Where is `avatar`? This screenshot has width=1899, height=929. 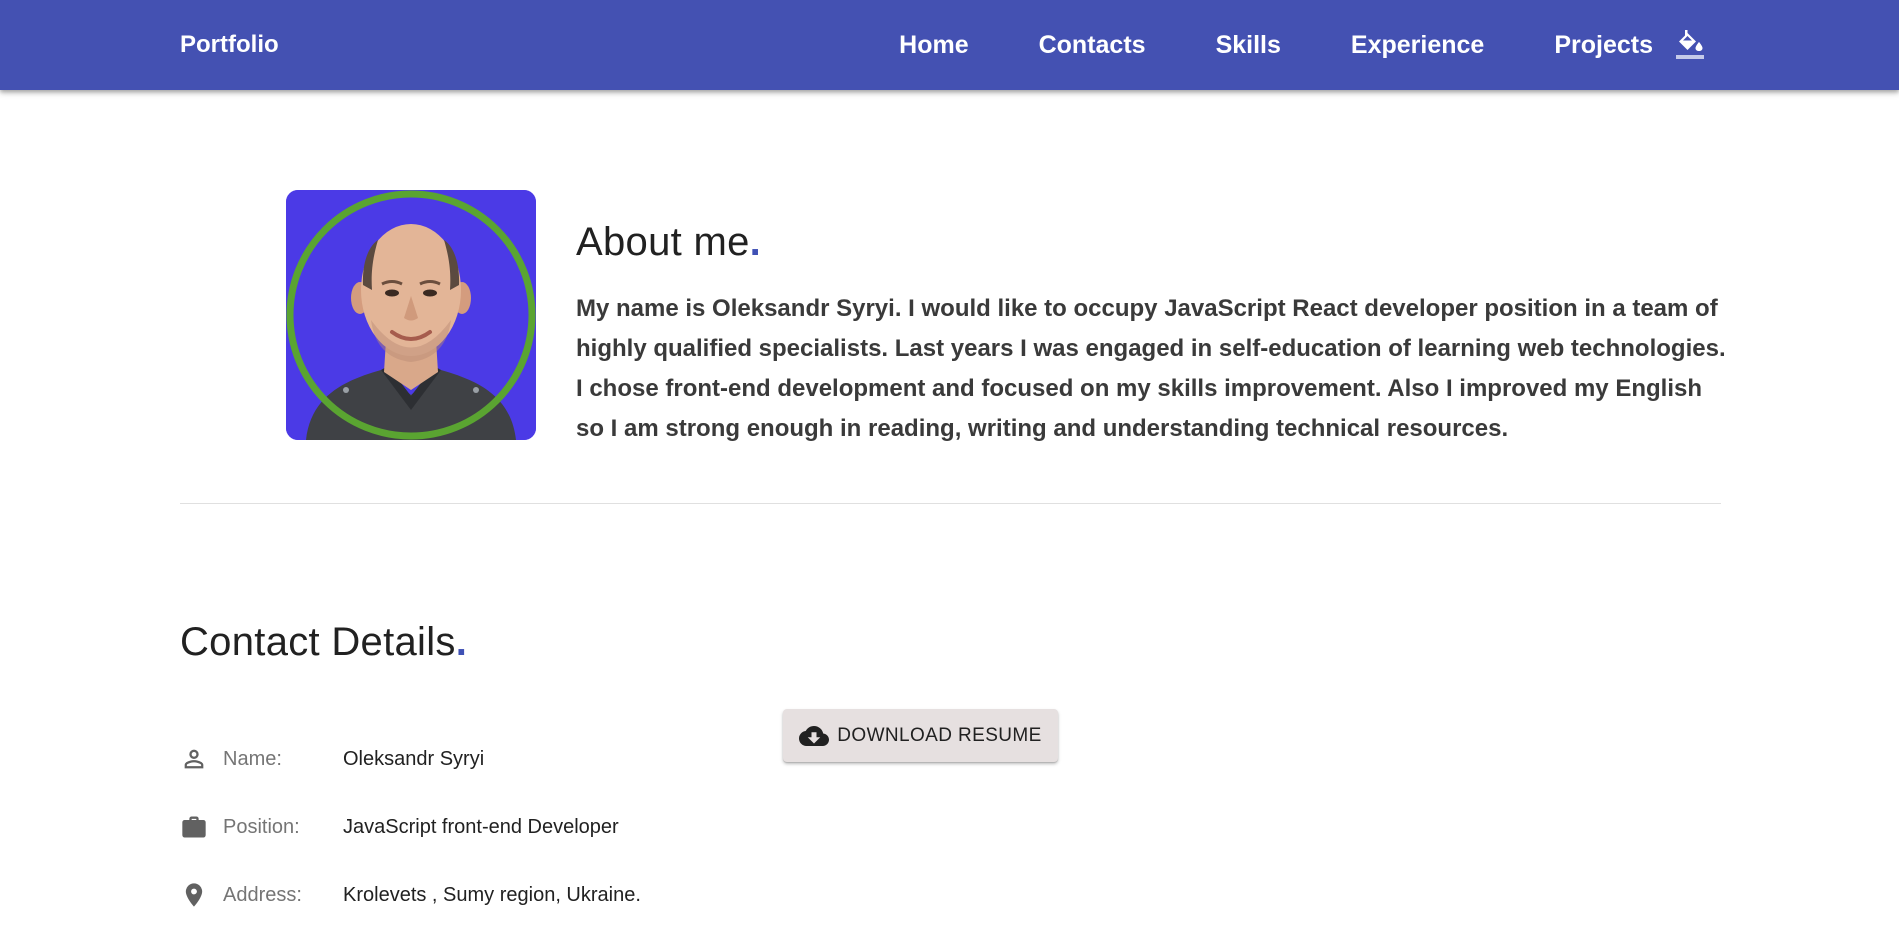
avatar is located at coordinates (411, 315).